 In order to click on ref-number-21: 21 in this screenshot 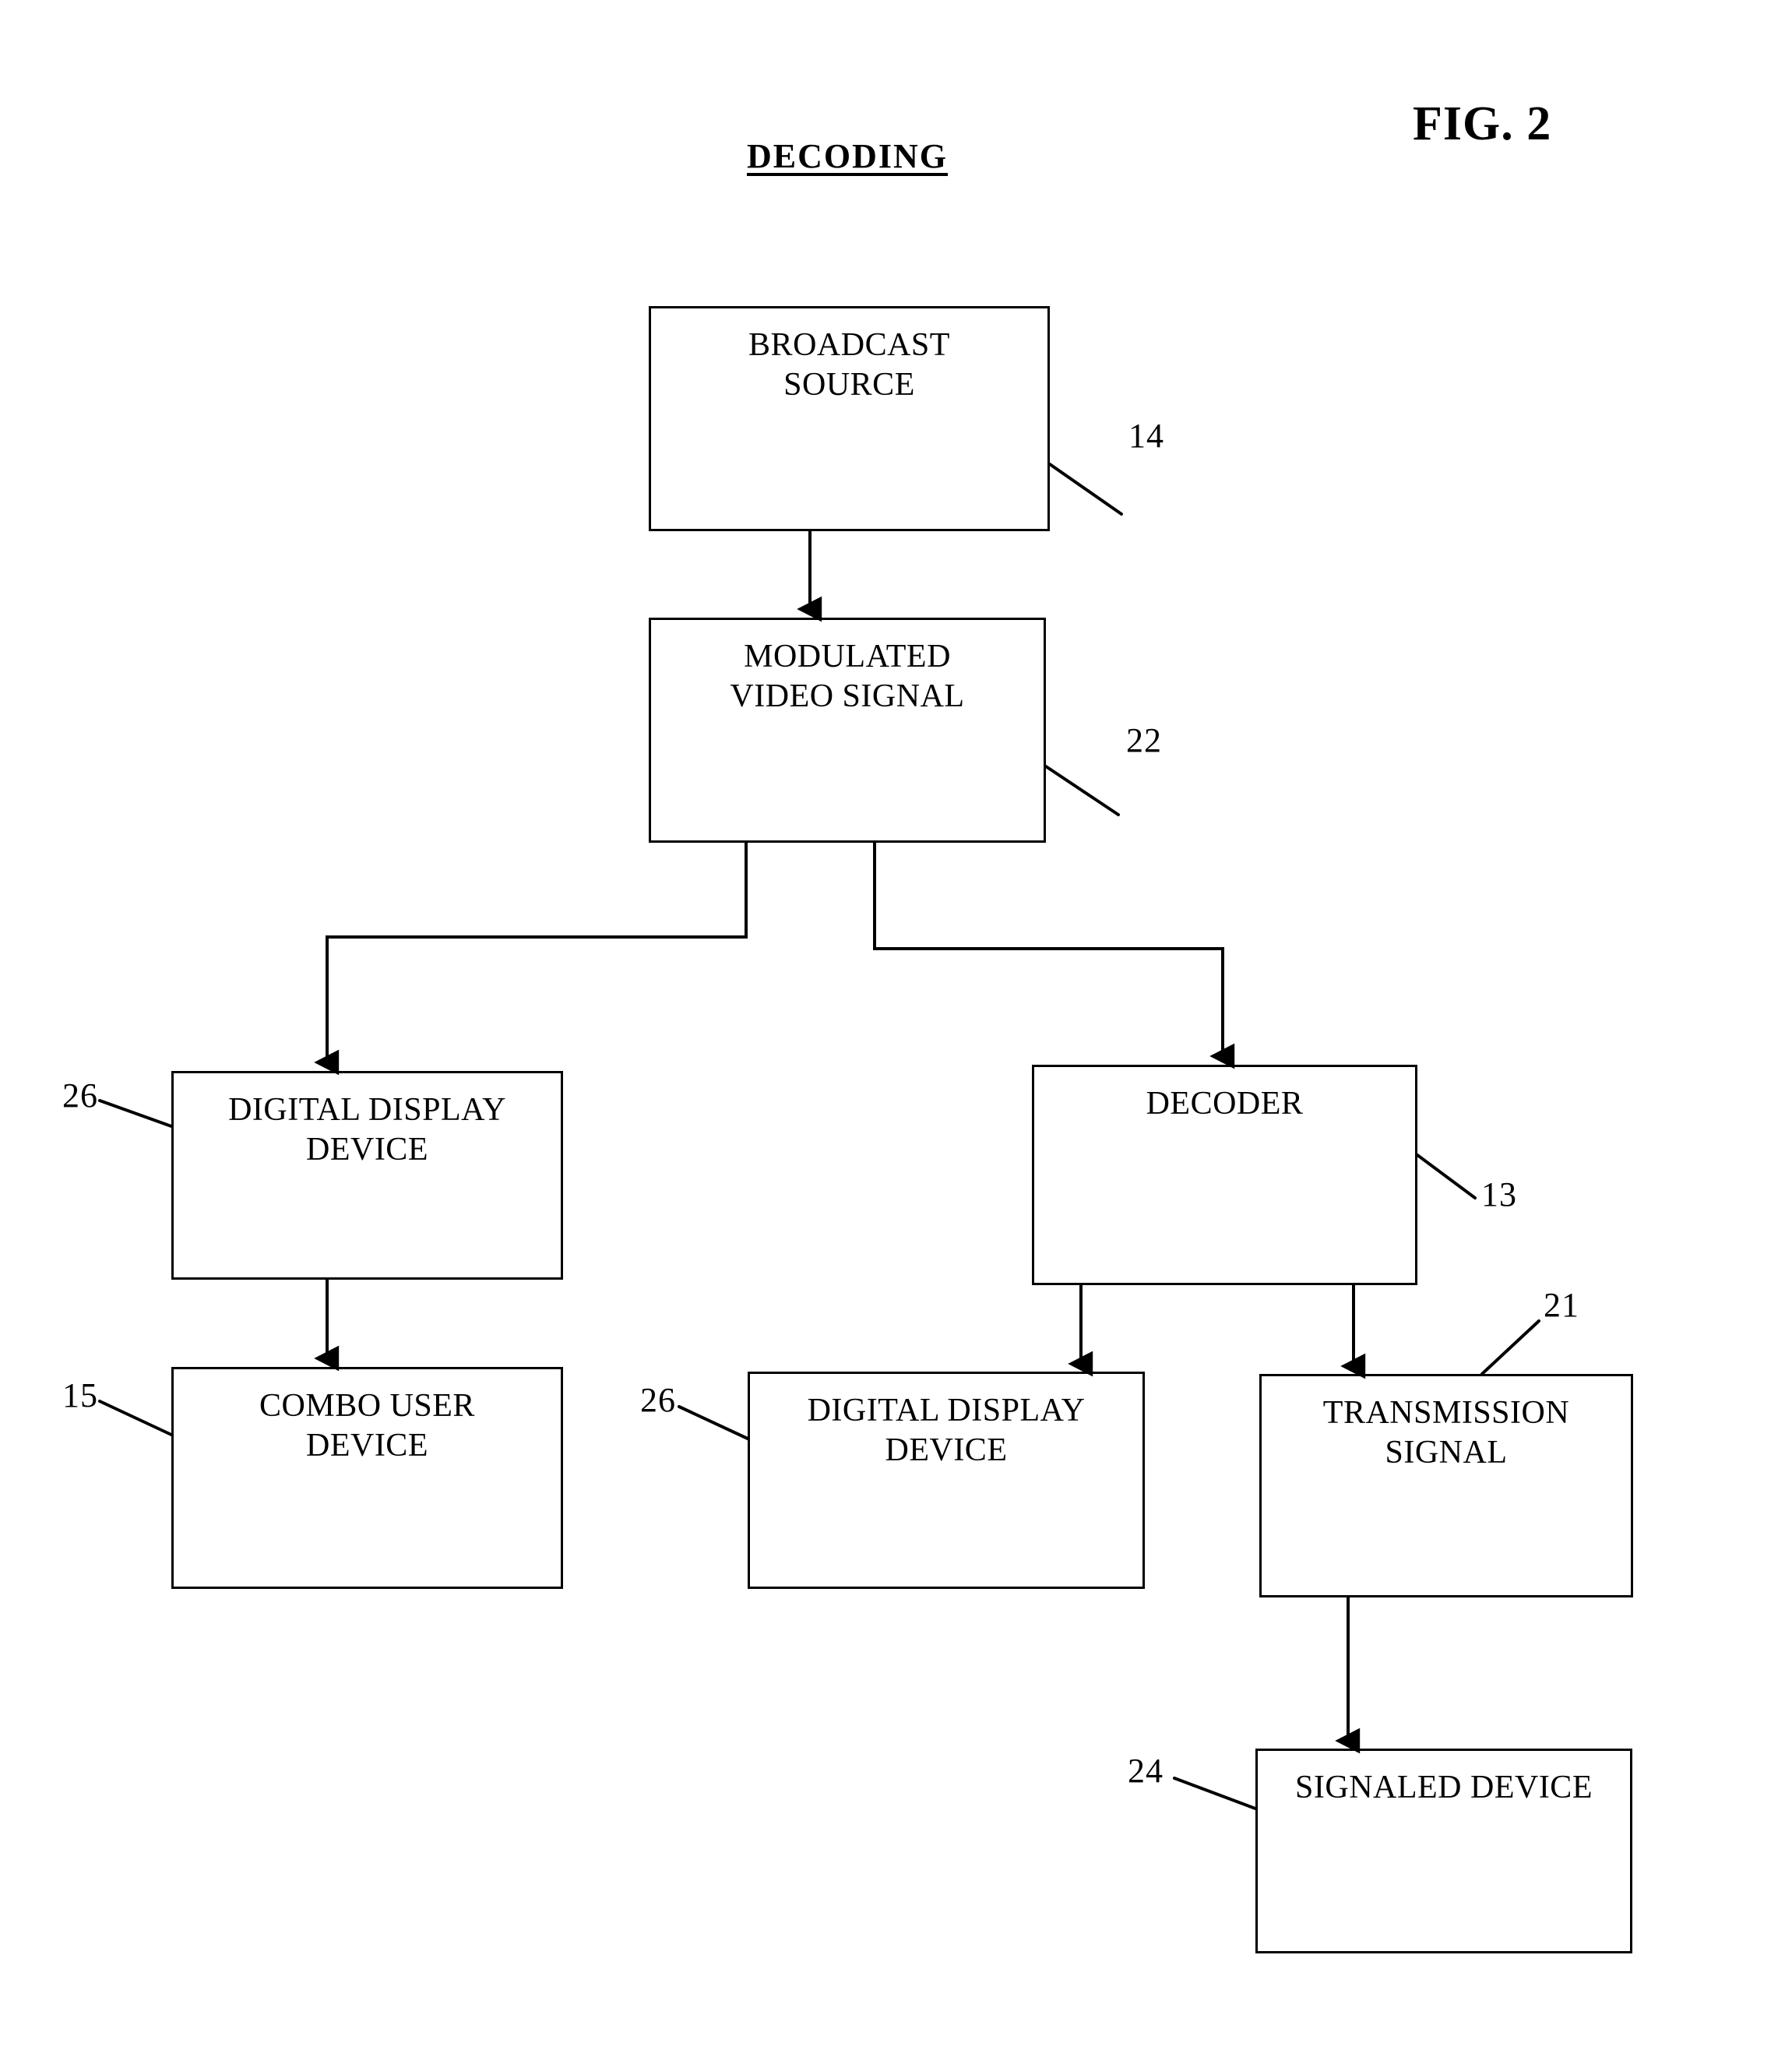, I will do `click(1561, 1305)`.